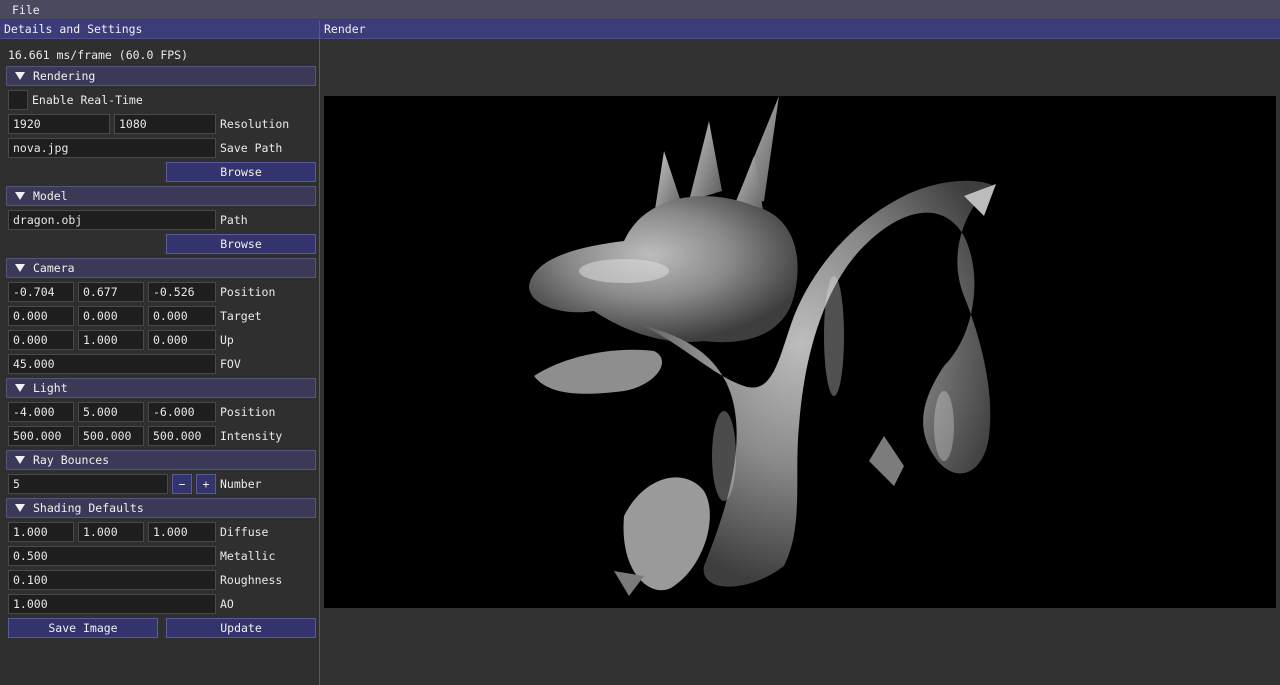 The height and width of the screenshot is (685, 1280). What do you see at coordinates (59, 124) in the screenshot?
I see `resolution-width-input: 1920` at bounding box center [59, 124].